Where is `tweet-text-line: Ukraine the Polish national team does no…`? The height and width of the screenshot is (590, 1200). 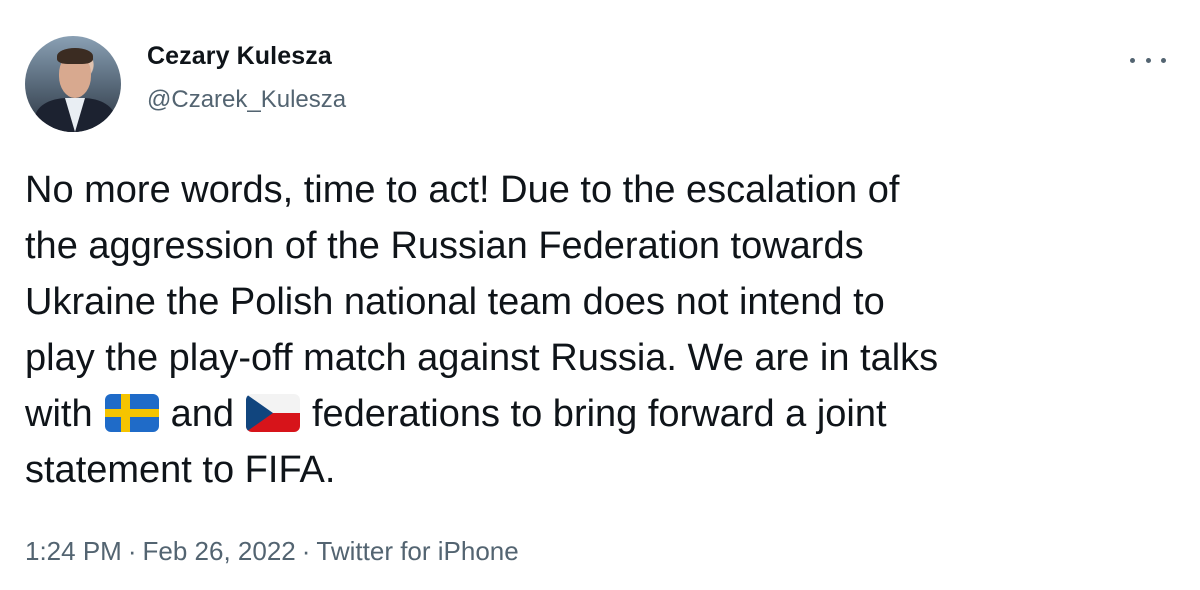 tweet-text-line: Ukraine the Polish national team does no… is located at coordinates (455, 302).